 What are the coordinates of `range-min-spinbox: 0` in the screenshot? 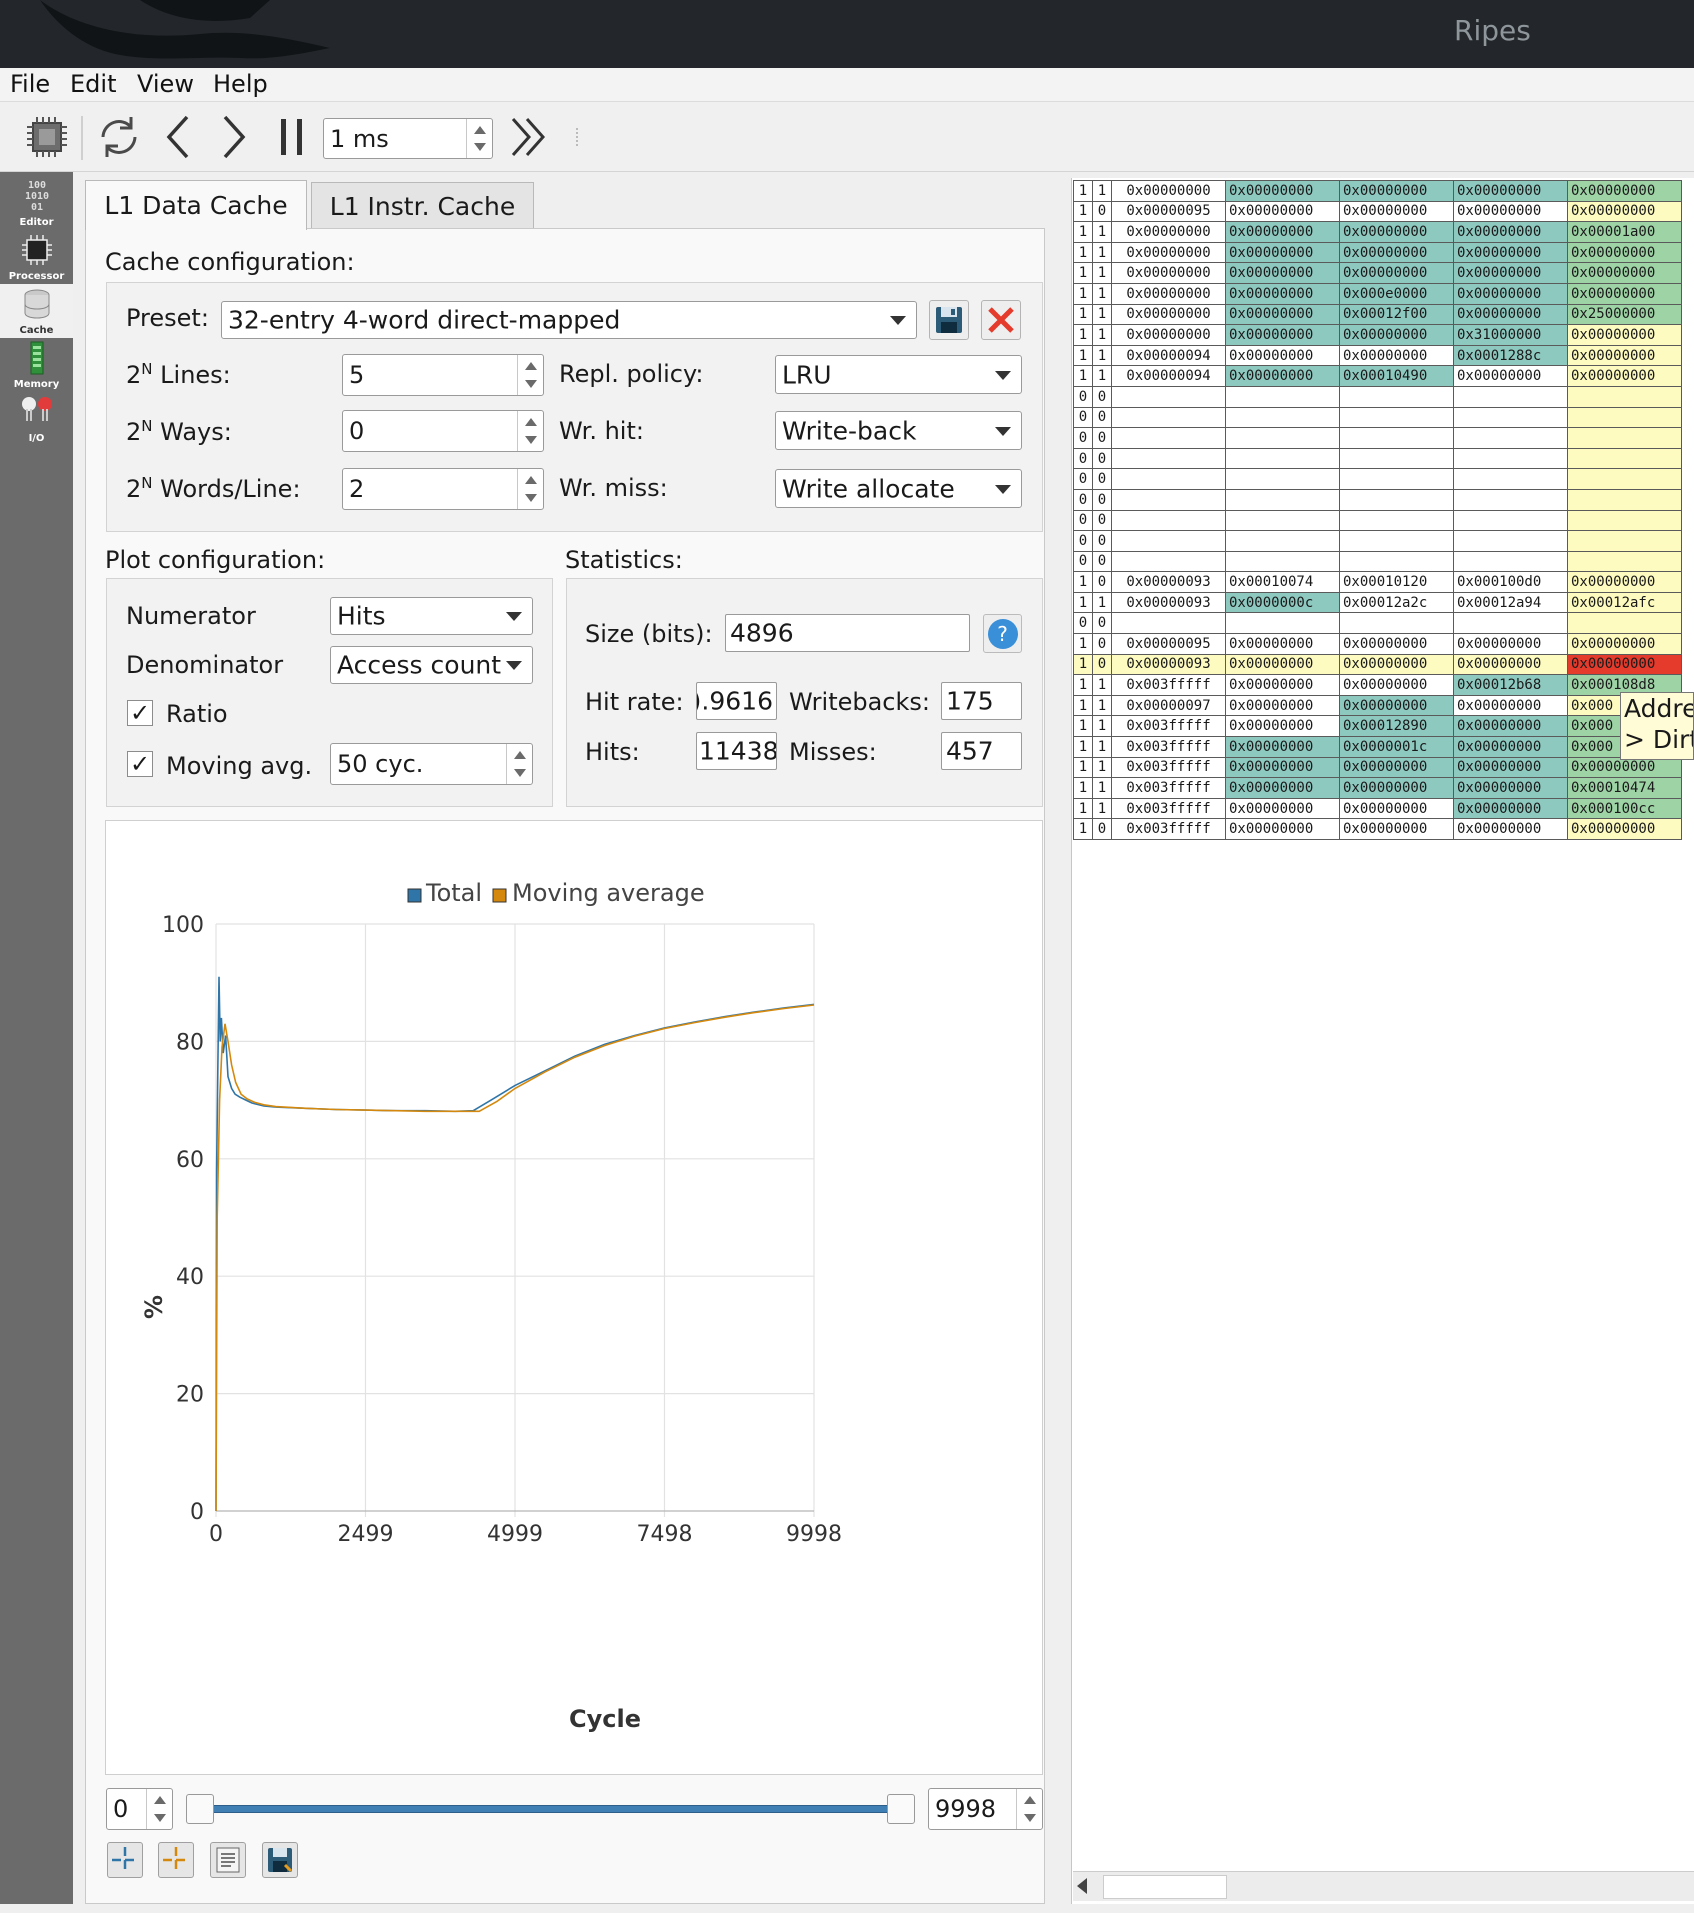 It's located at (139, 1809).